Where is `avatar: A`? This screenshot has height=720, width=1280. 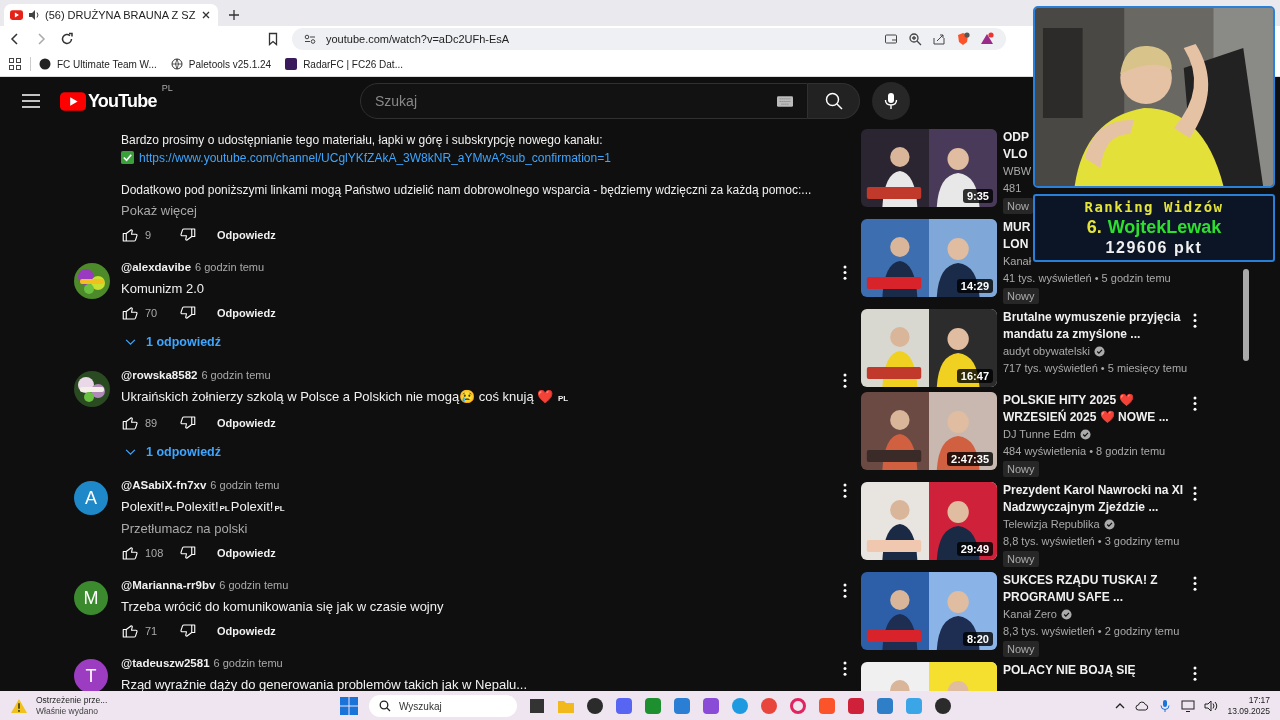 avatar: A is located at coordinates (91, 498).